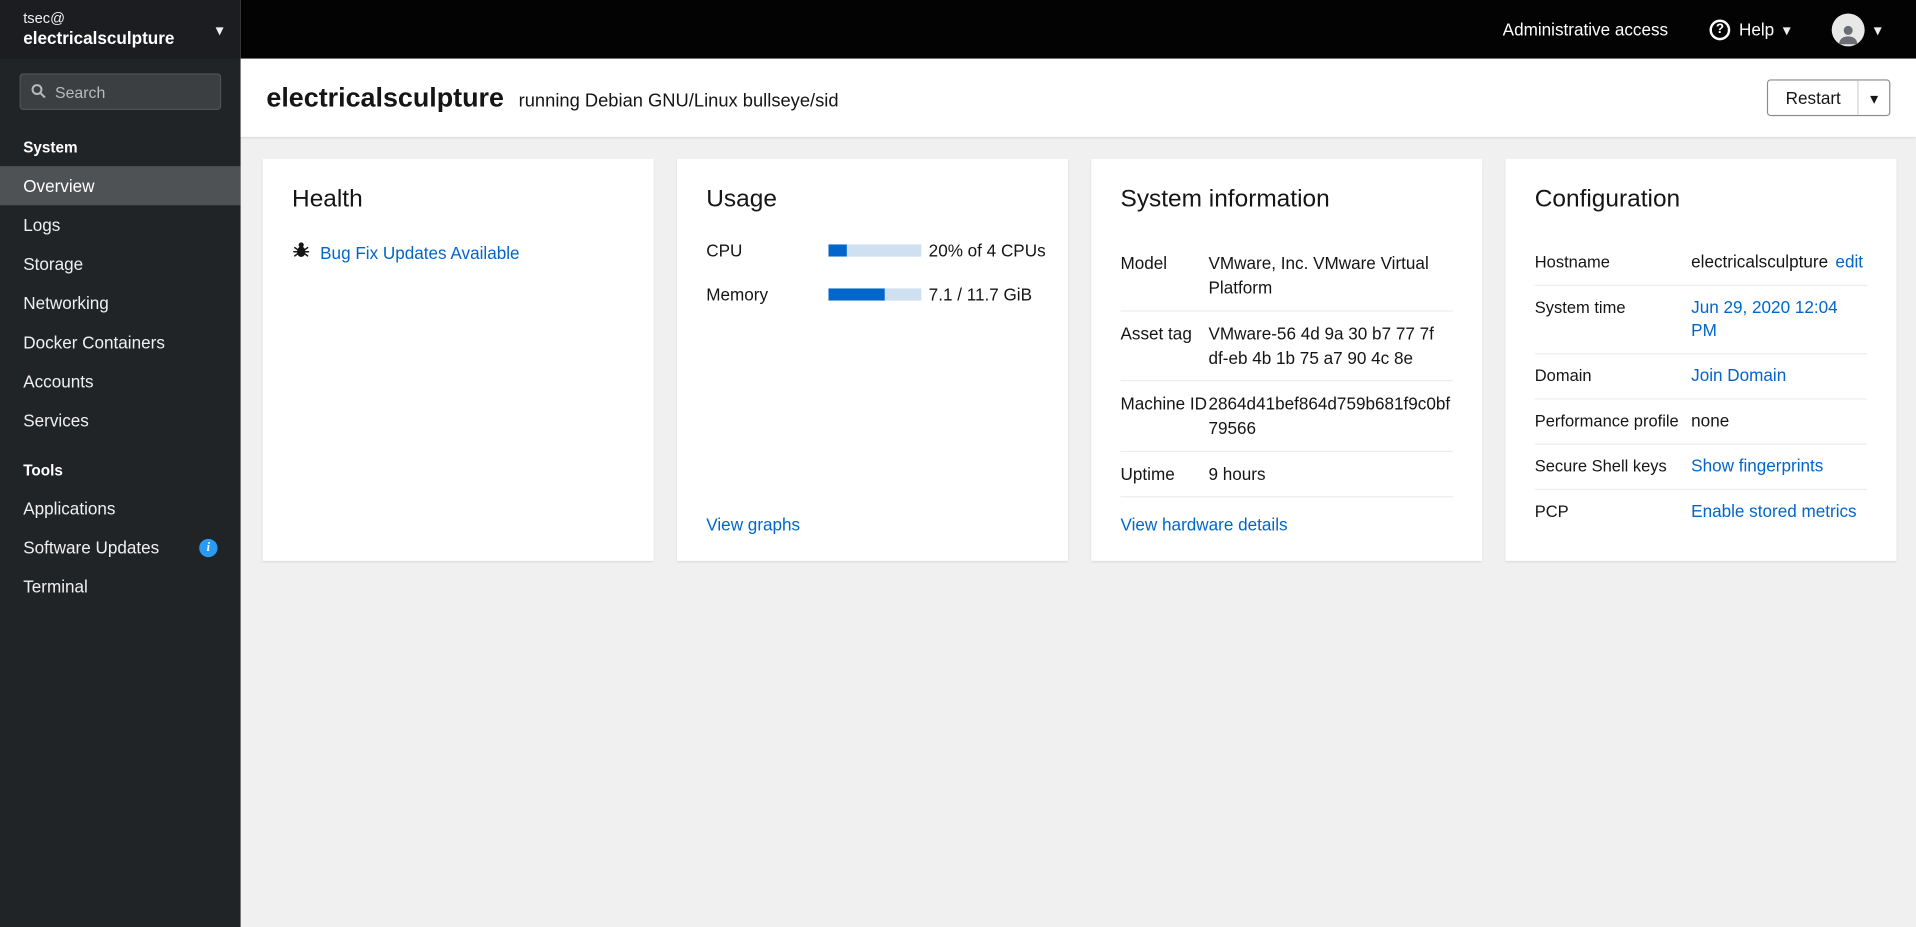 The height and width of the screenshot is (927, 1916). What do you see at coordinates (1286, 475) in the screenshot?
I see `table-row-uptime: Uptime 9 hours` at bounding box center [1286, 475].